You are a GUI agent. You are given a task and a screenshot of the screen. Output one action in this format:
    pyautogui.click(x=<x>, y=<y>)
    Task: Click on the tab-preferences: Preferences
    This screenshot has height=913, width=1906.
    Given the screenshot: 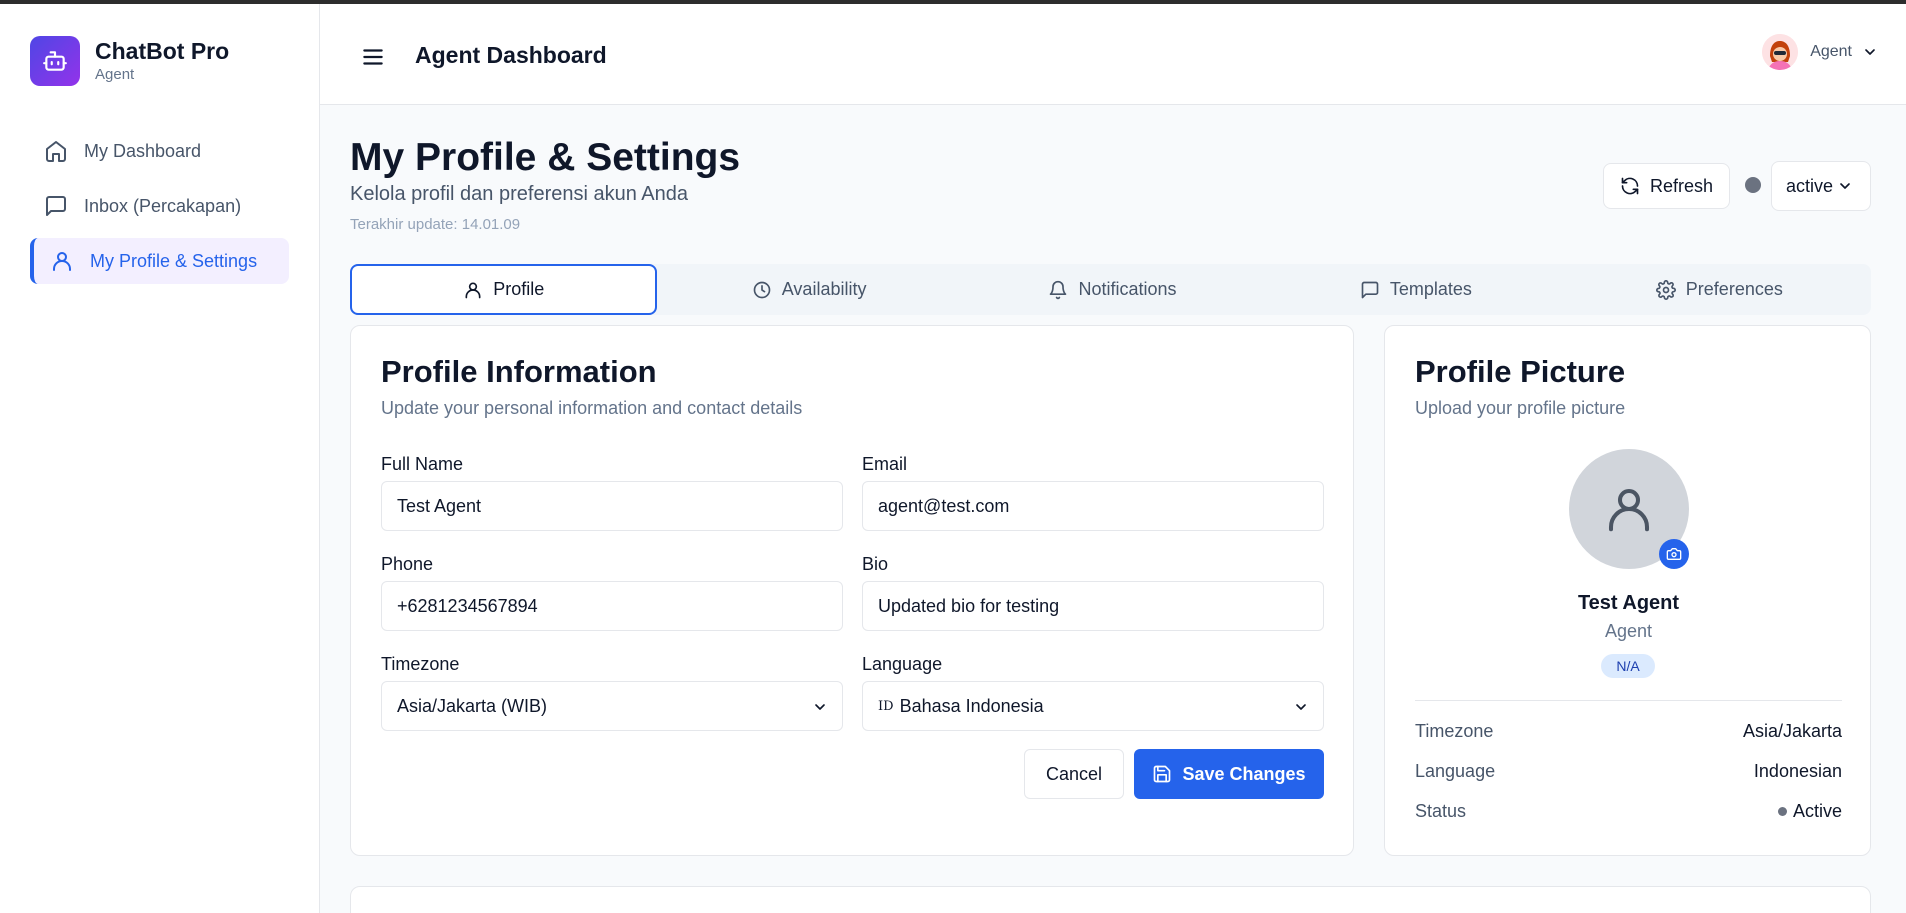 What is the action you would take?
    pyautogui.click(x=1719, y=289)
    